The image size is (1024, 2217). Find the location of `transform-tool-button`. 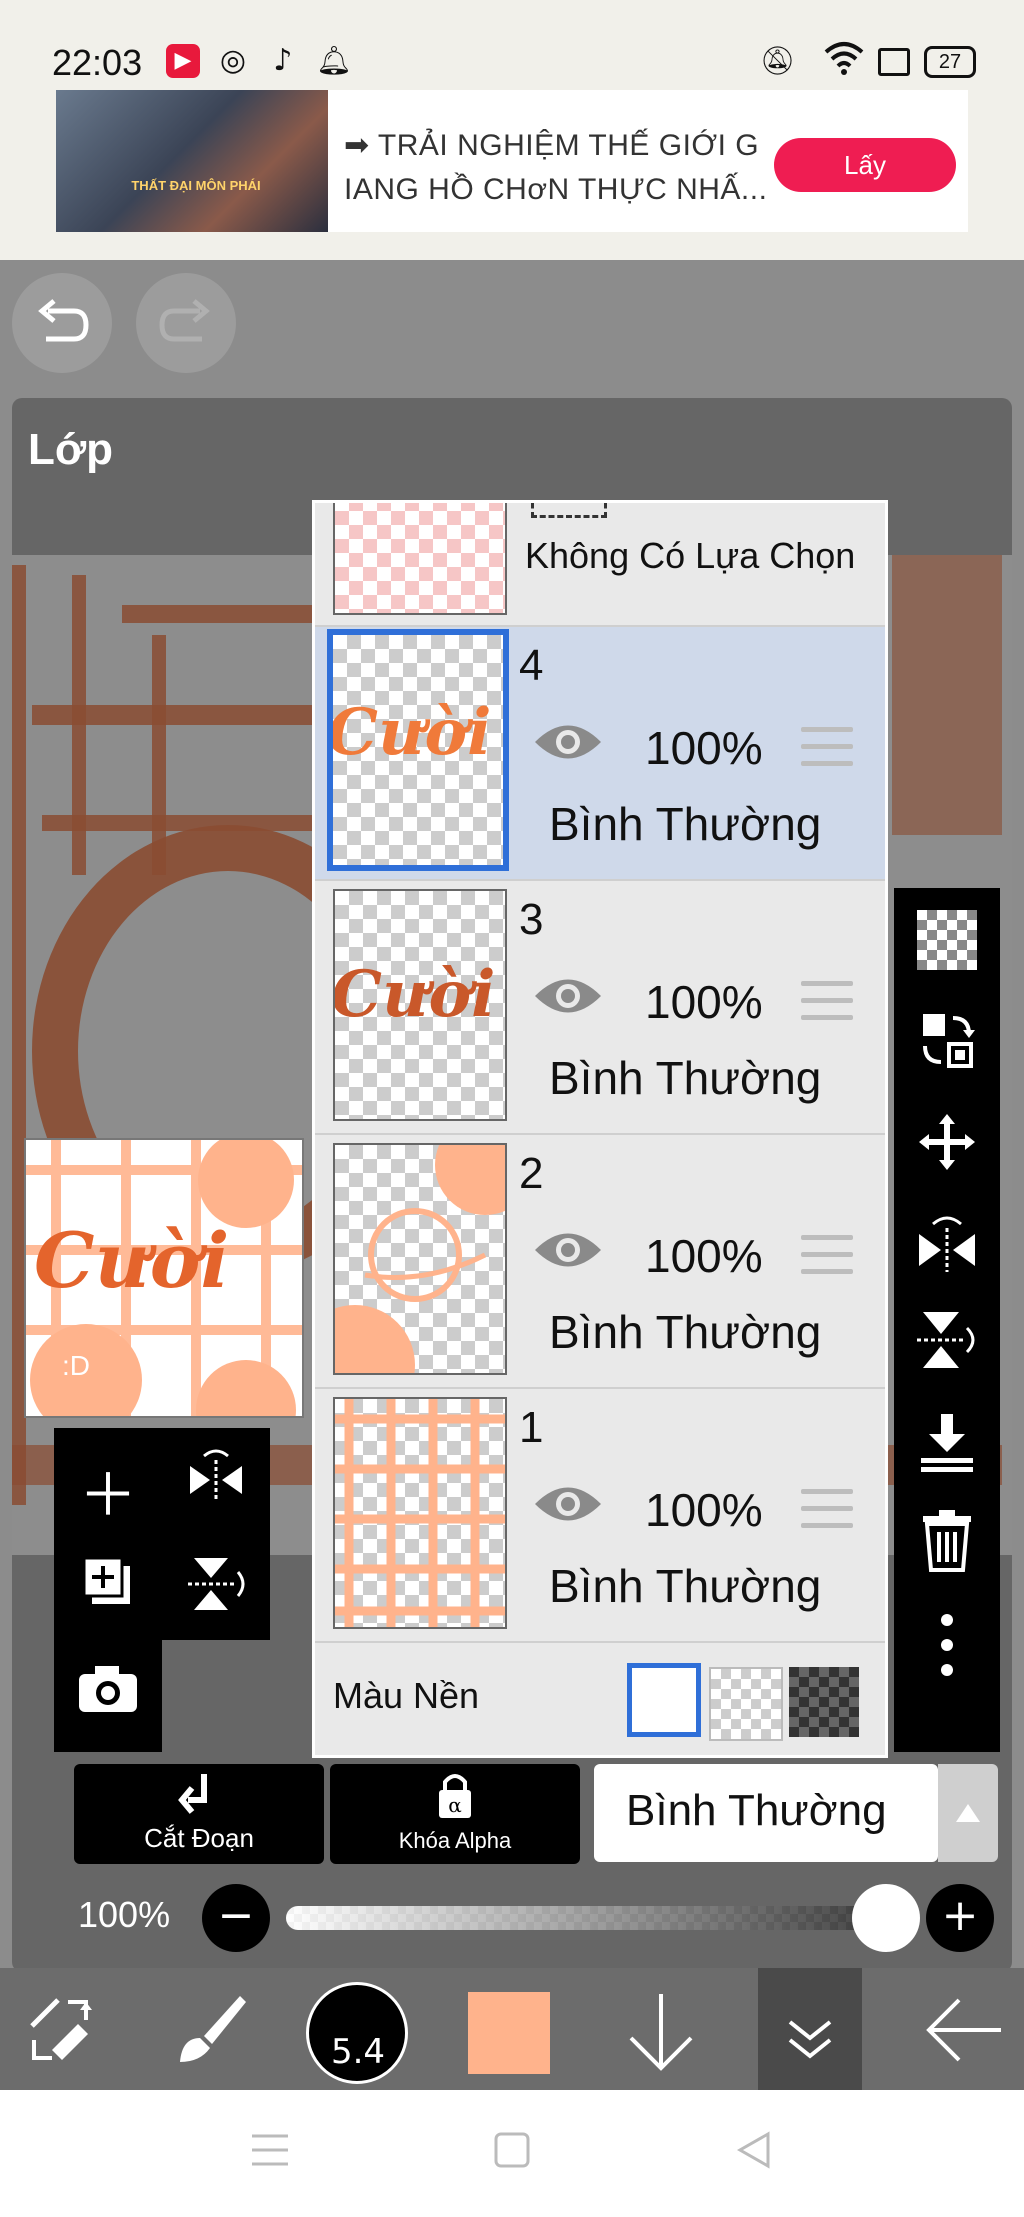

transform-tool-button is located at coordinates (62, 2029).